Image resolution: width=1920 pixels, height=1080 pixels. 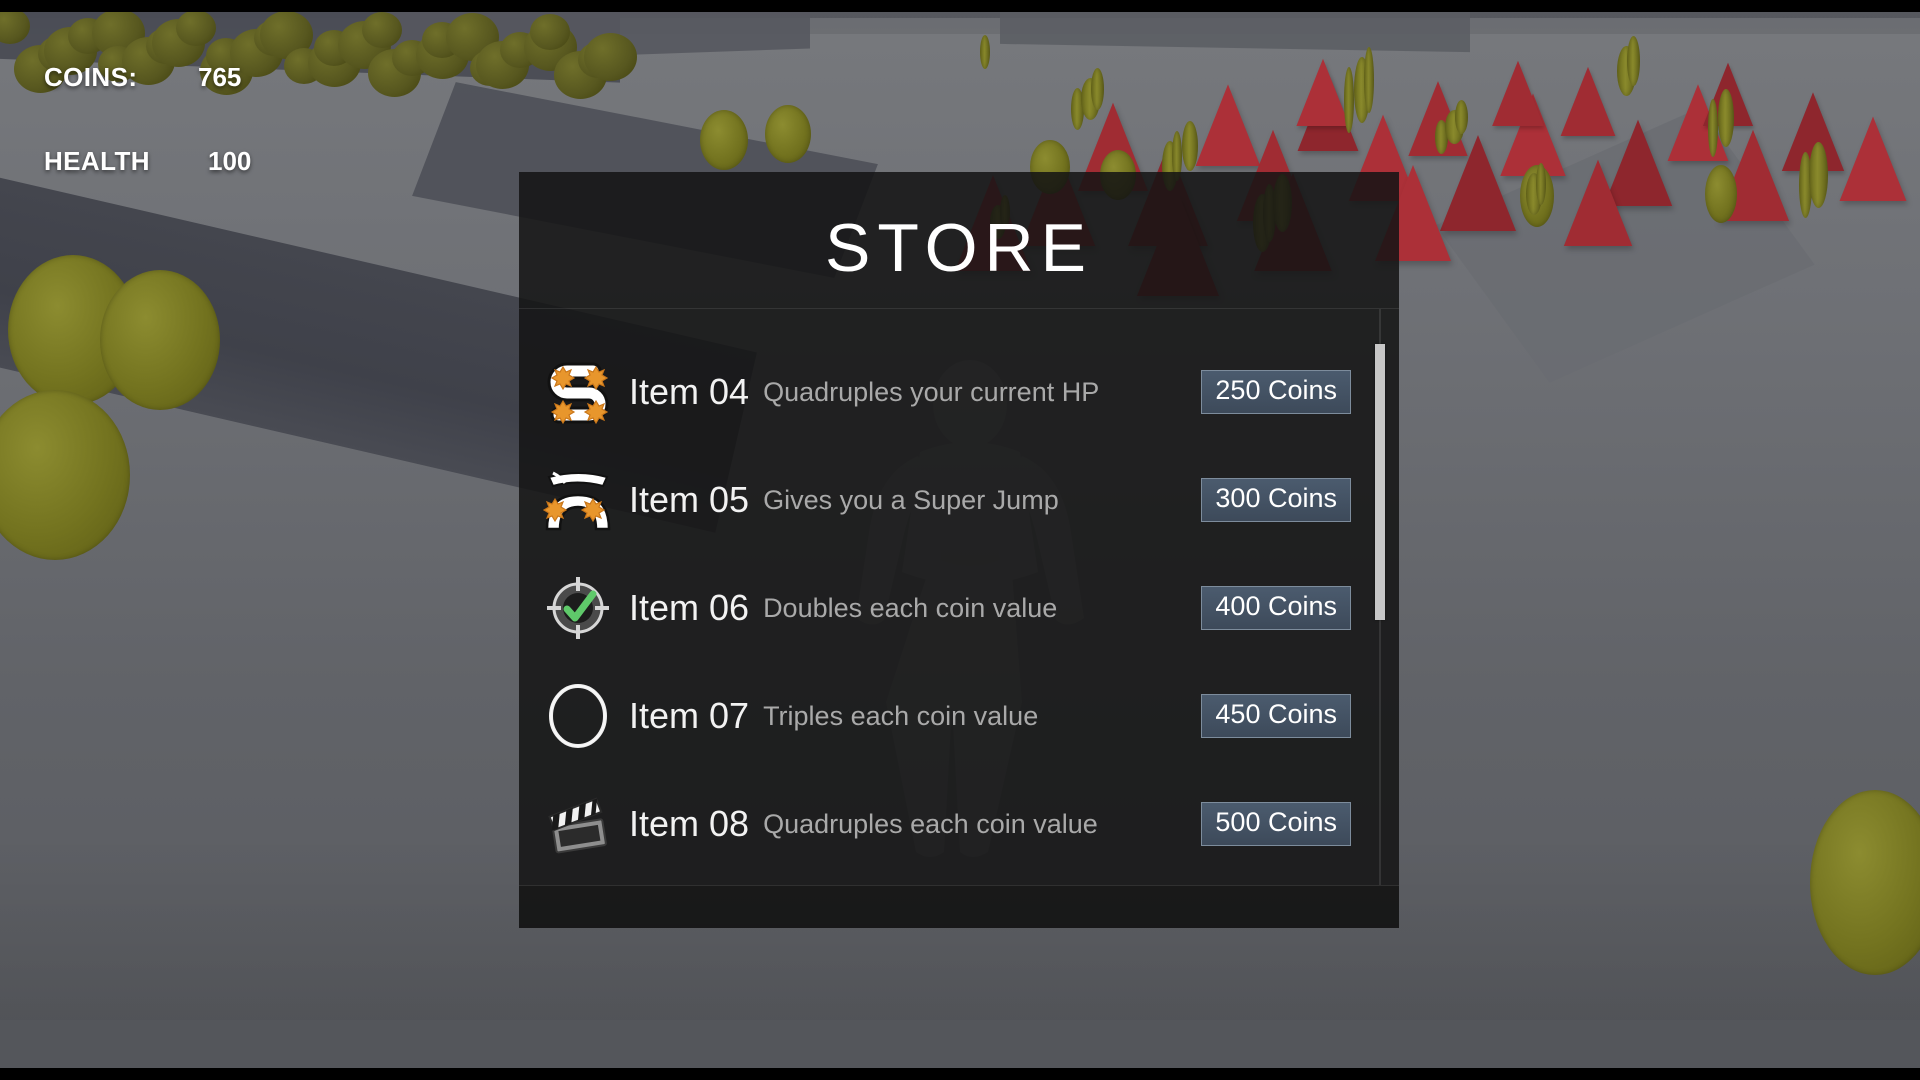 I want to click on s-curve-icon, so click(x=578, y=392).